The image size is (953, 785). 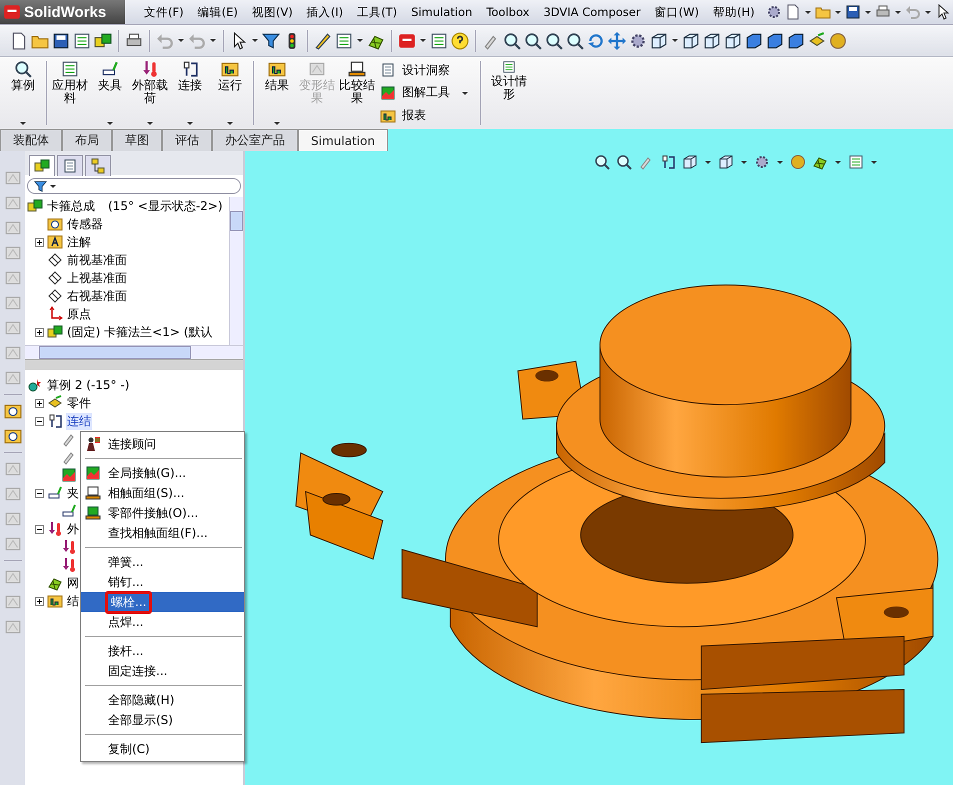 What do you see at coordinates (23, 93) in the screenshot?
I see `ribbon-button: 算例` at bounding box center [23, 93].